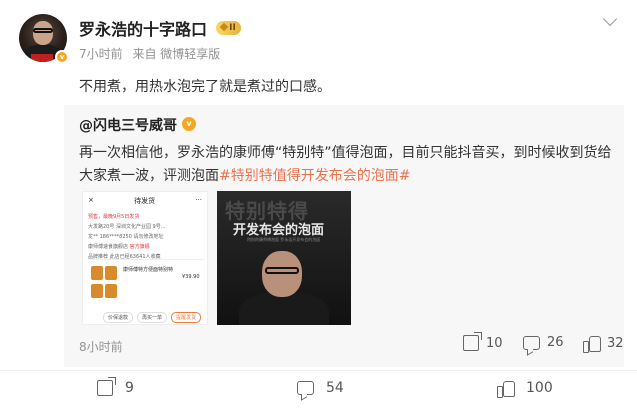 This screenshot has height=409, width=637. Describe the element at coordinates (525, 389) in the screenshot. I see `like-button: 100` at that location.